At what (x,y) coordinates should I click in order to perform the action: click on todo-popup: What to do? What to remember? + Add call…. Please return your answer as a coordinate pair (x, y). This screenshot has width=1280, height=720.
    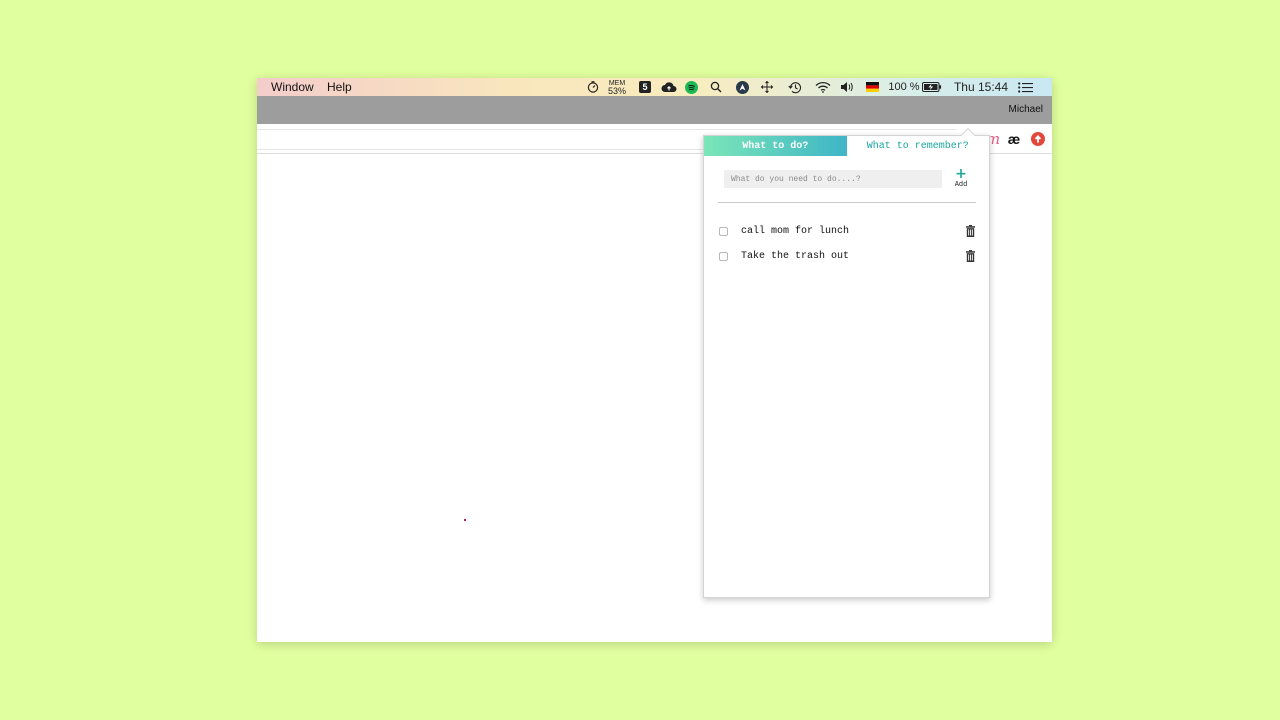
    Looking at the image, I should click on (846, 362).